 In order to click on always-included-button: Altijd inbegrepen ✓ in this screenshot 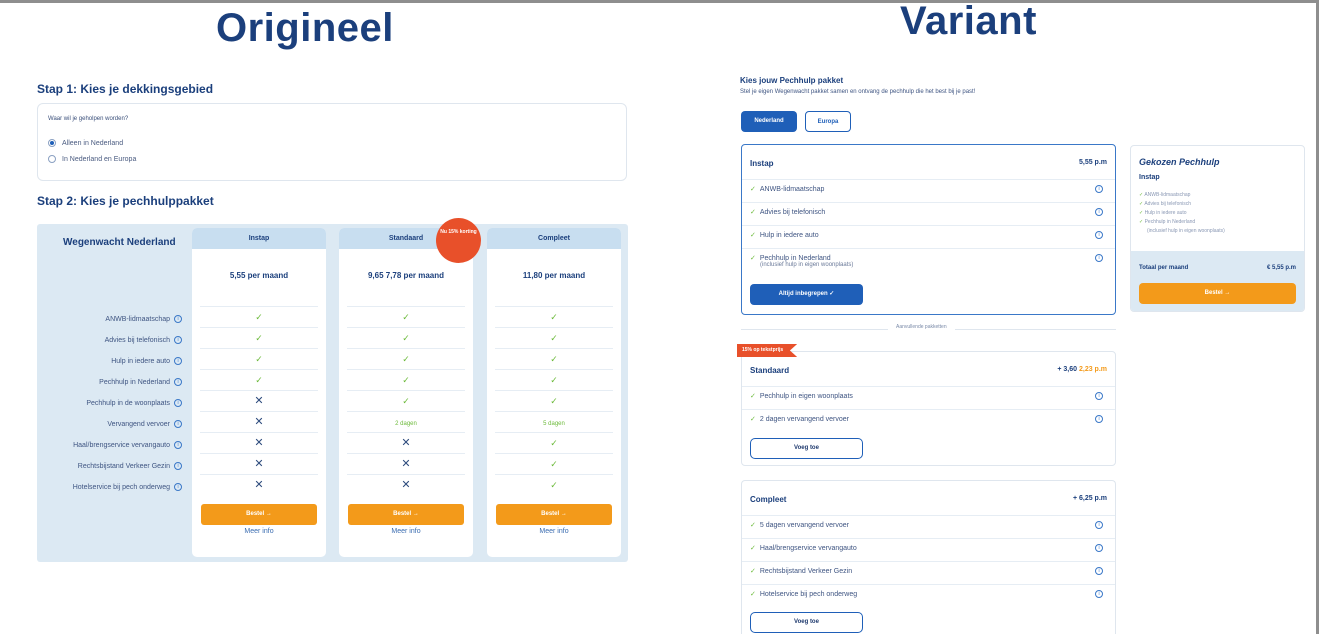, I will do `click(806, 294)`.